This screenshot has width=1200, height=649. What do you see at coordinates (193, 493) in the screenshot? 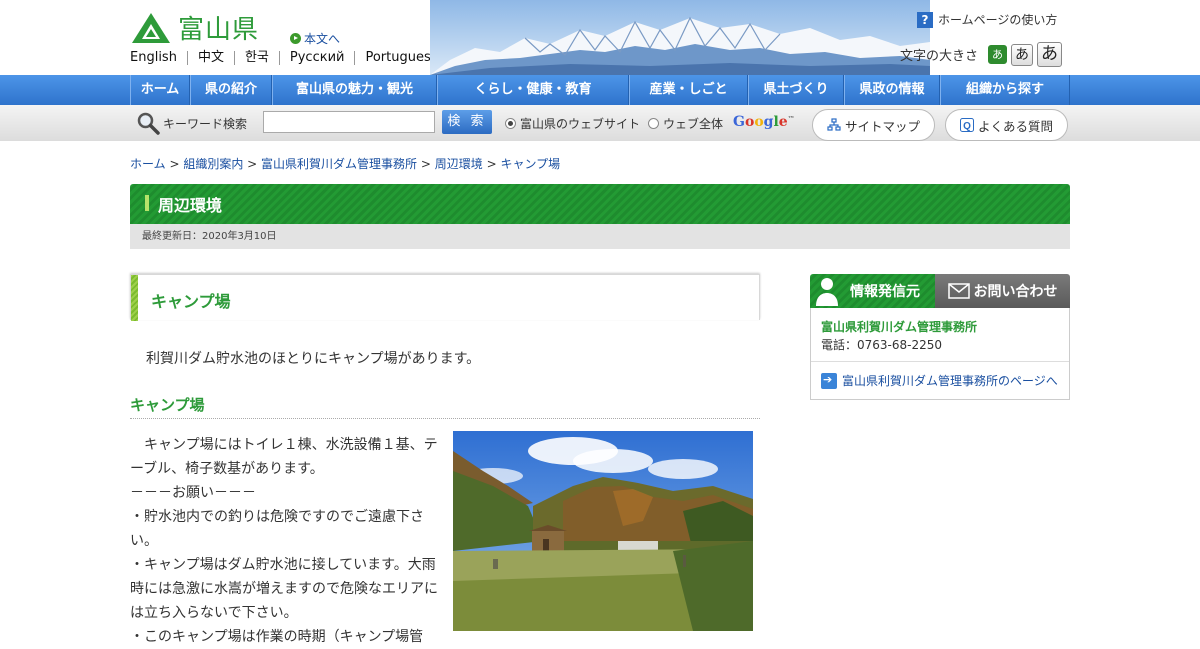
I see `paragraph: －－－お願い－－－` at bounding box center [193, 493].